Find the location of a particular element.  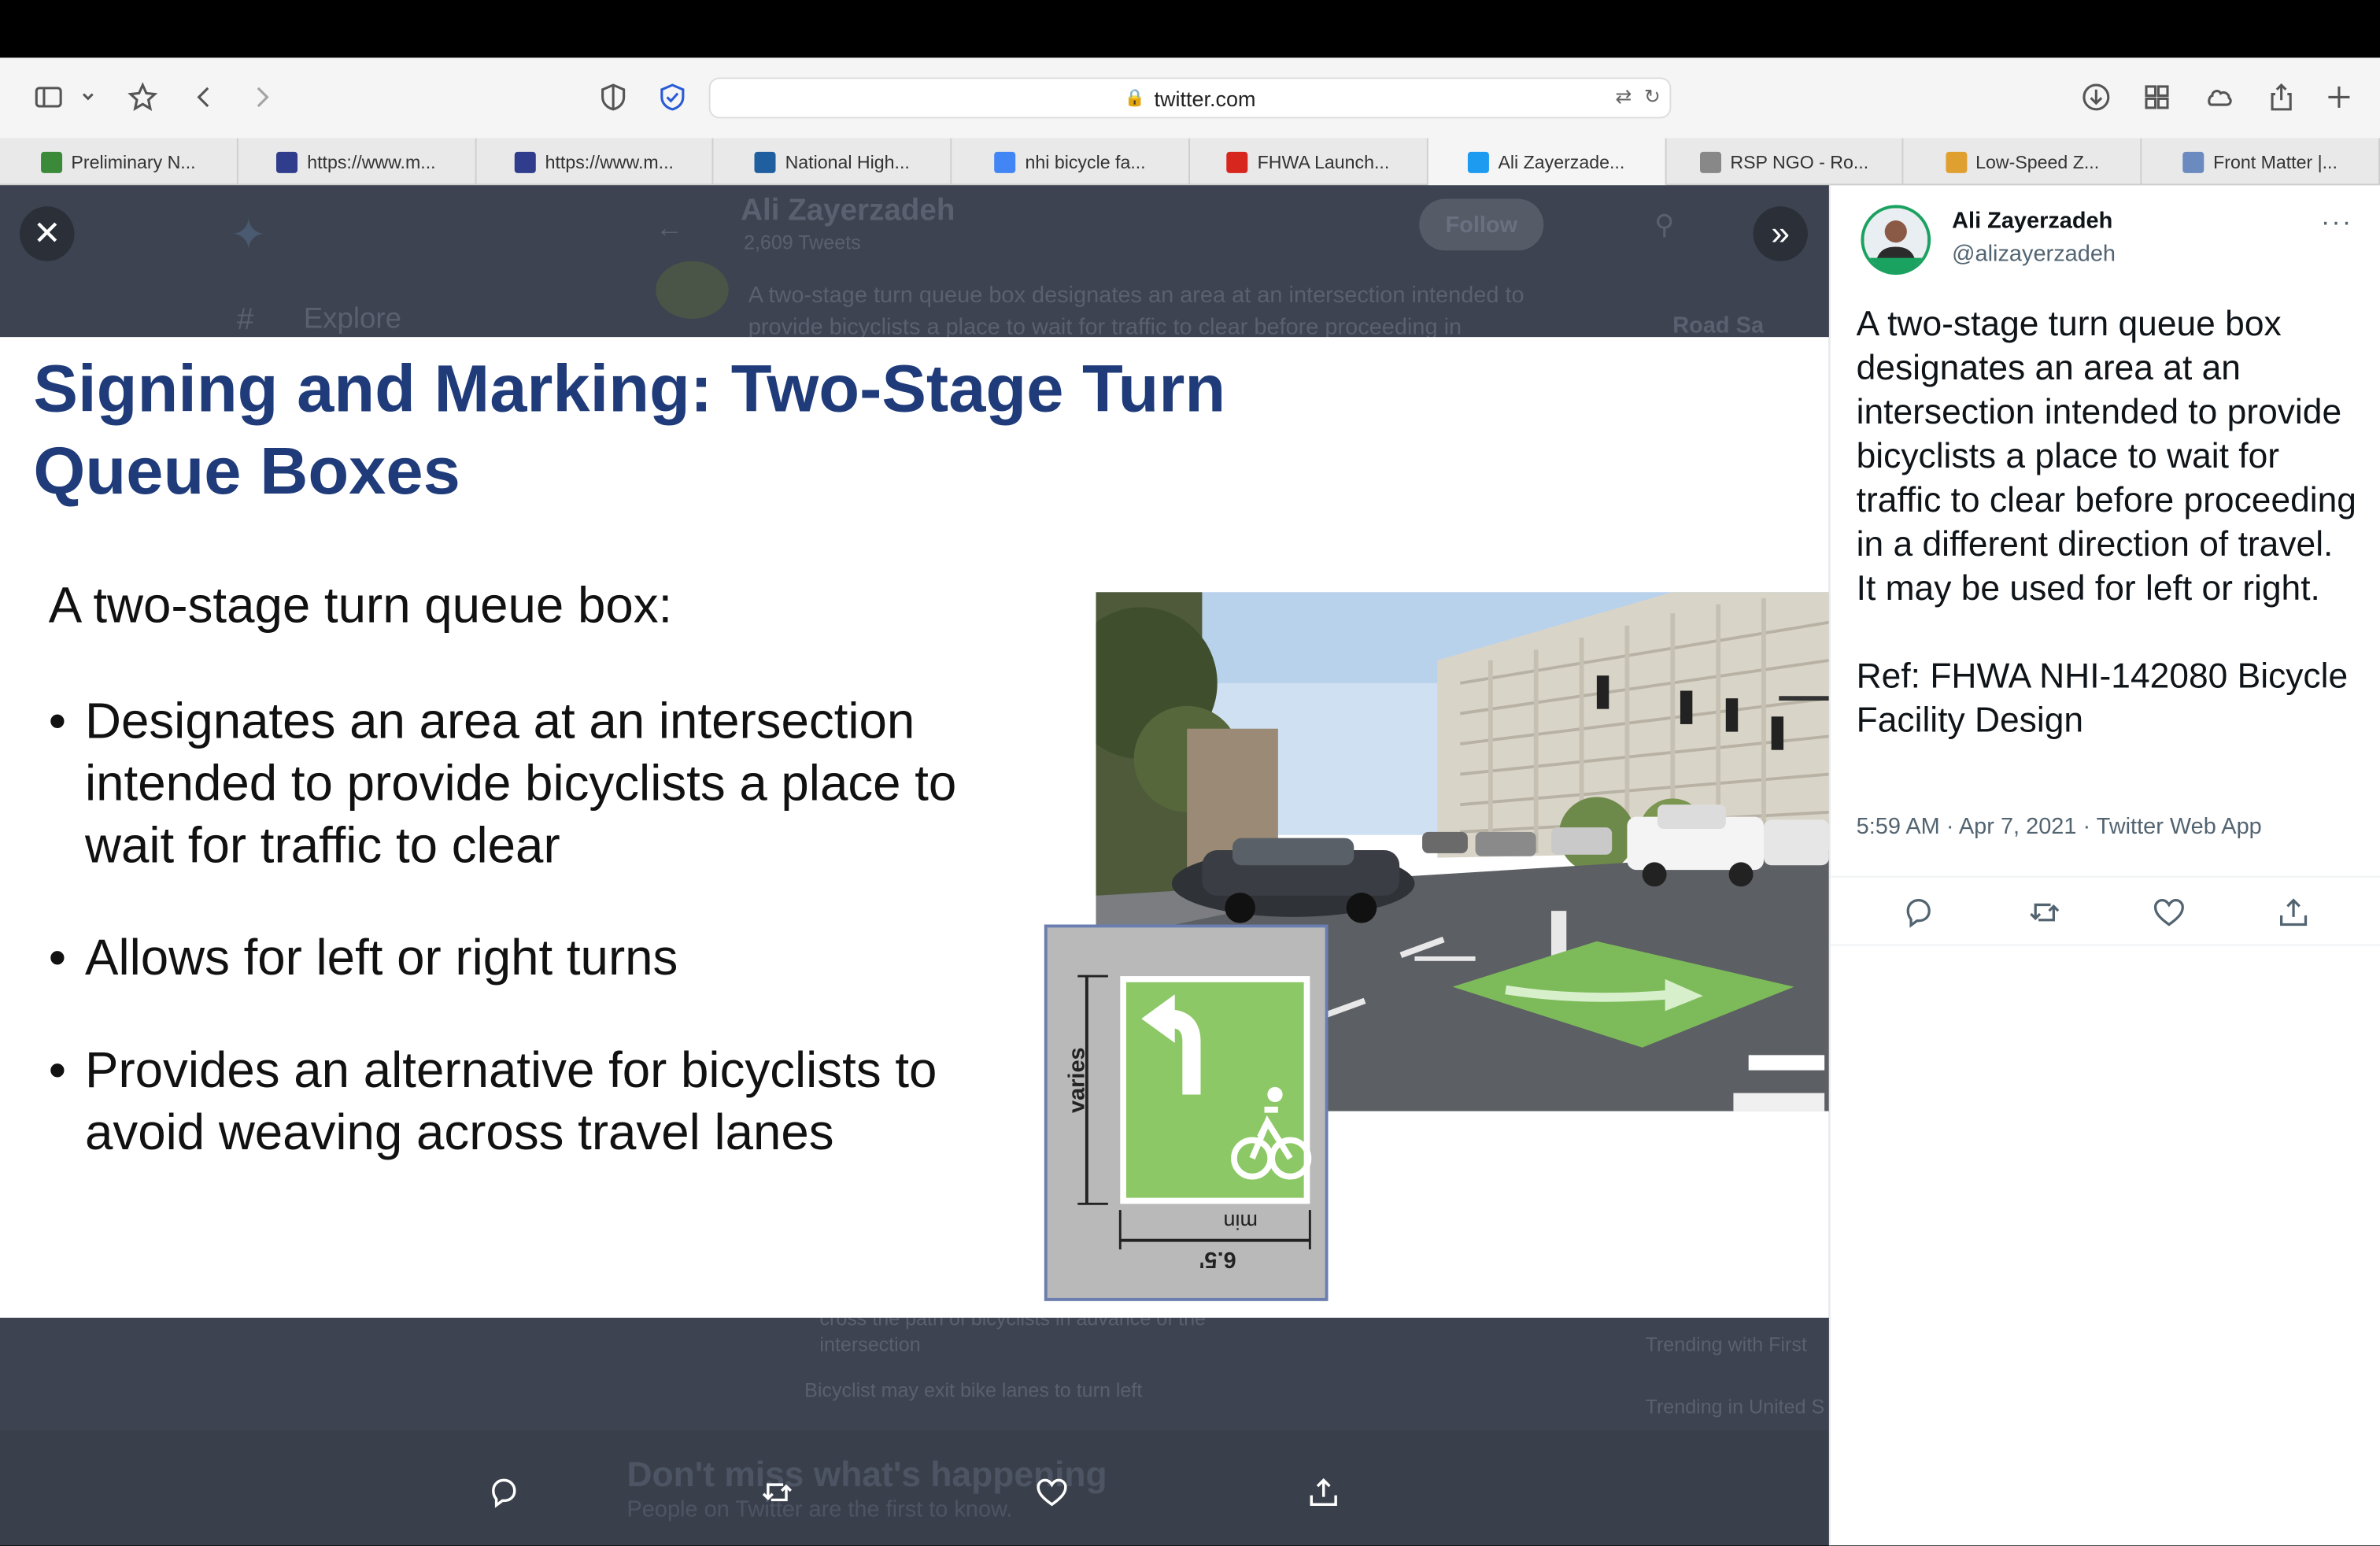

author-avatar is located at coordinates (1896, 240).